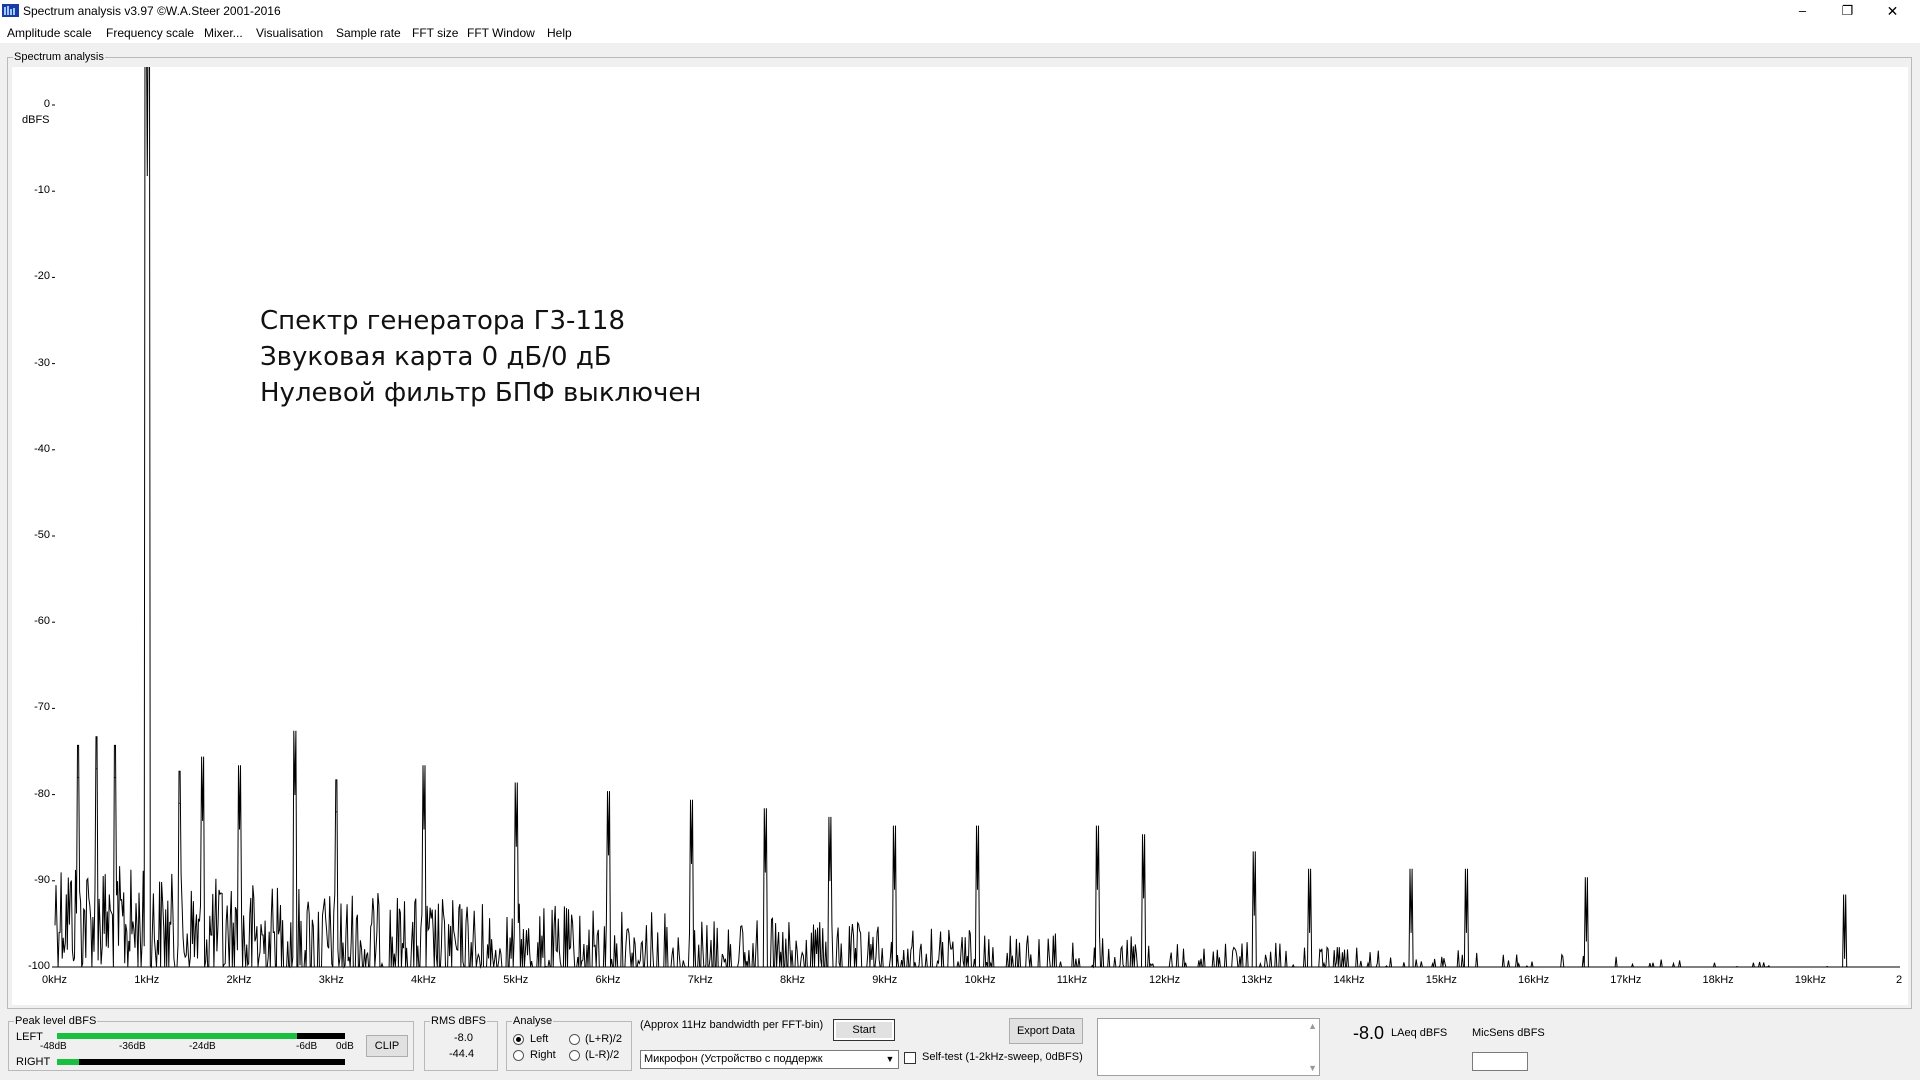  What do you see at coordinates (462, 1054) in the screenshot?
I see `rms-right-value: -44.4` at bounding box center [462, 1054].